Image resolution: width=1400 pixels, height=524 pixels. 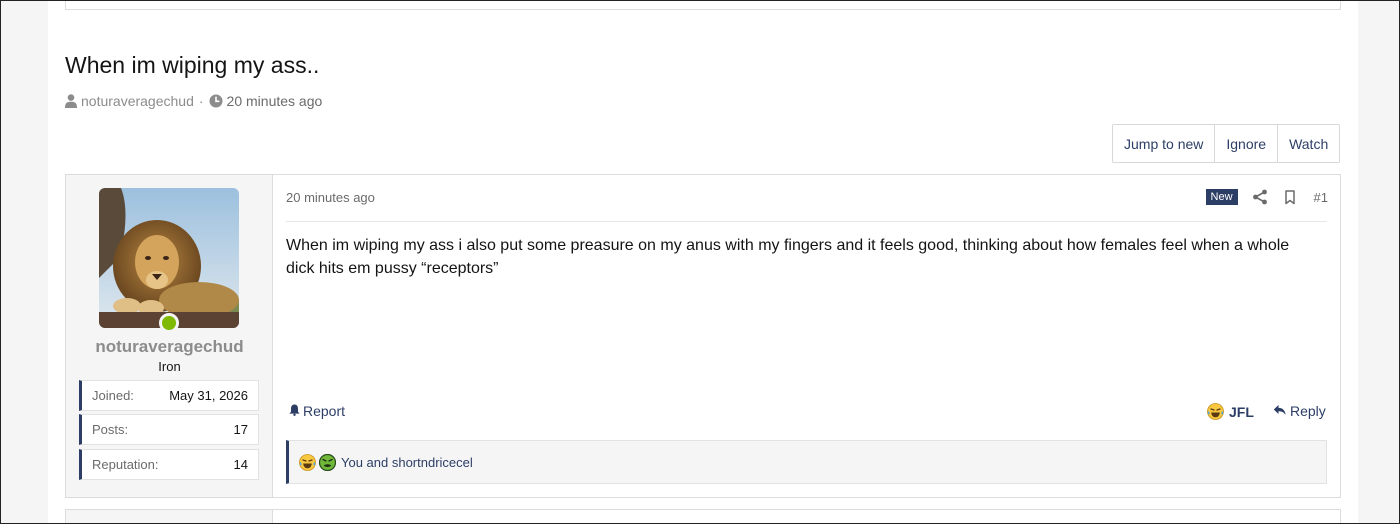 I want to click on reaction-button: JFL, so click(x=1230, y=411).